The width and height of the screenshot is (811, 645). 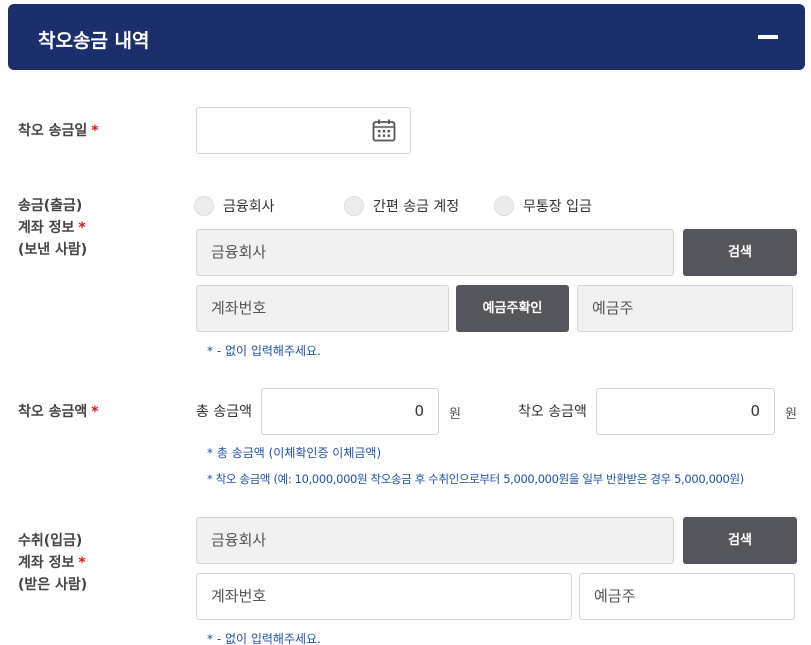 I want to click on calendar-icon, so click(x=384, y=130).